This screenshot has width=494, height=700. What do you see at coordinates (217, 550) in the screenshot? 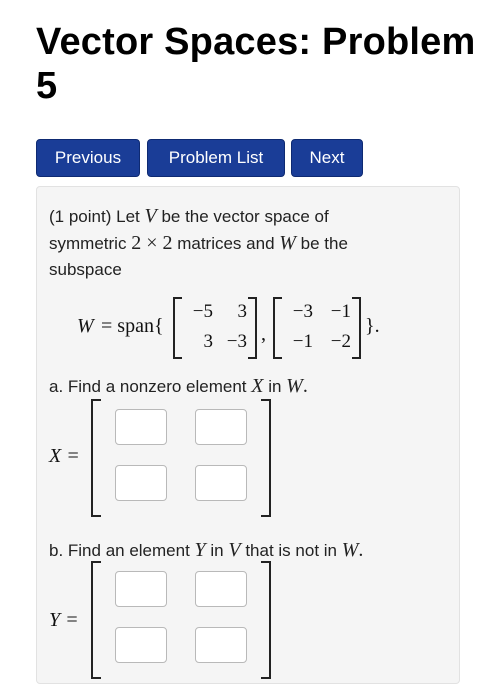
I see `part-b-text: in` at bounding box center [217, 550].